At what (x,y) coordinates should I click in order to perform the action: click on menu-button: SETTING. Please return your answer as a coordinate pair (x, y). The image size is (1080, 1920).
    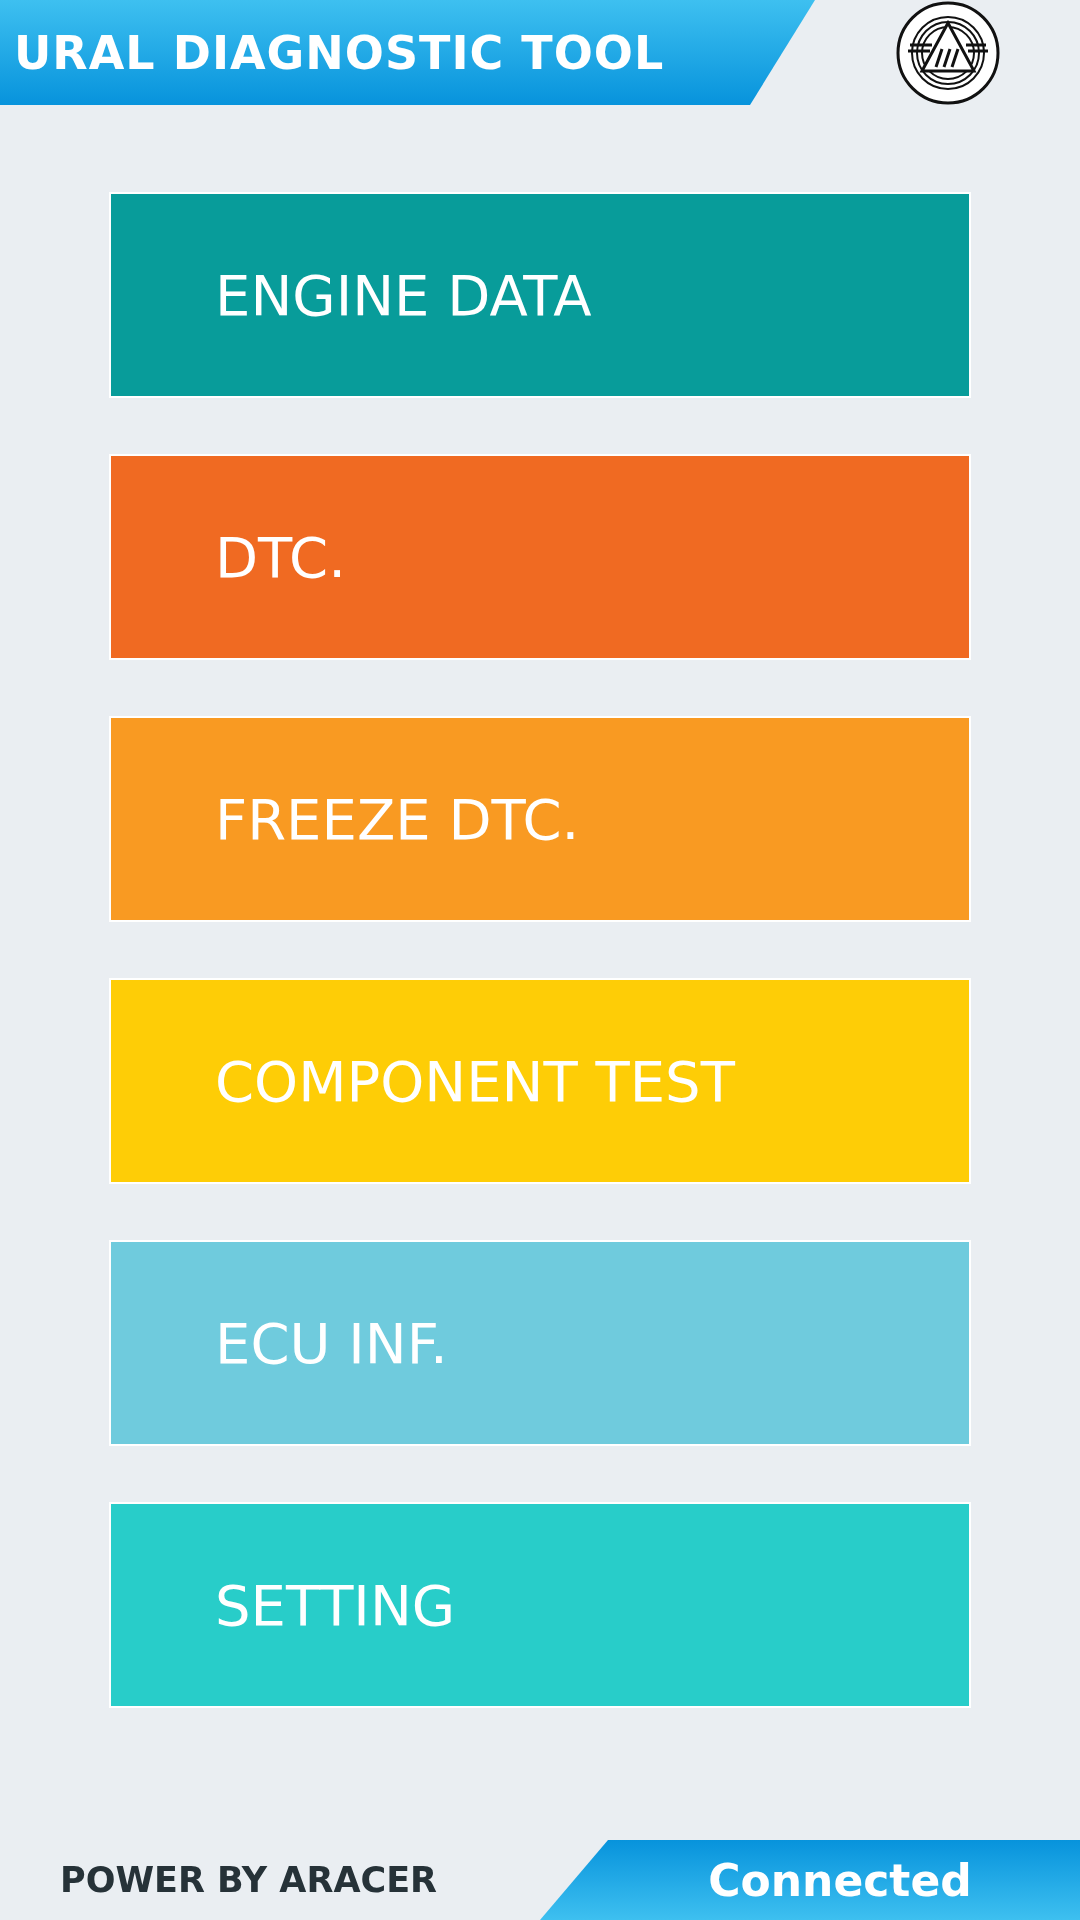
    Looking at the image, I should click on (540, 1605).